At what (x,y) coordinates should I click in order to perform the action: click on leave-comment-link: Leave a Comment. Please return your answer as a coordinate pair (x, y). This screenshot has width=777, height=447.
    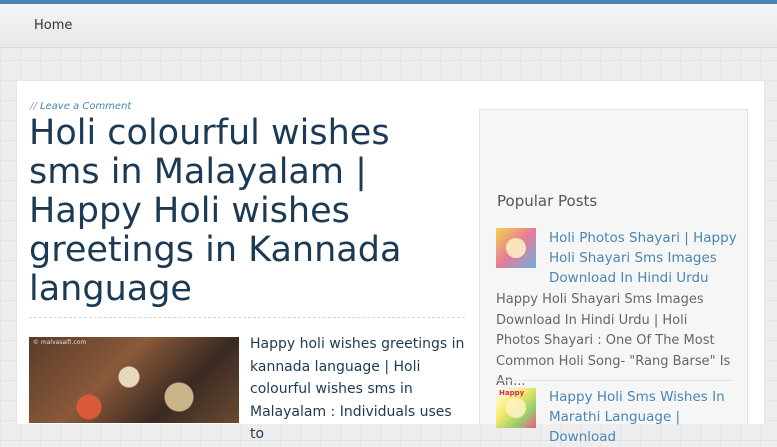
    Looking at the image, I should click on (85, 106).